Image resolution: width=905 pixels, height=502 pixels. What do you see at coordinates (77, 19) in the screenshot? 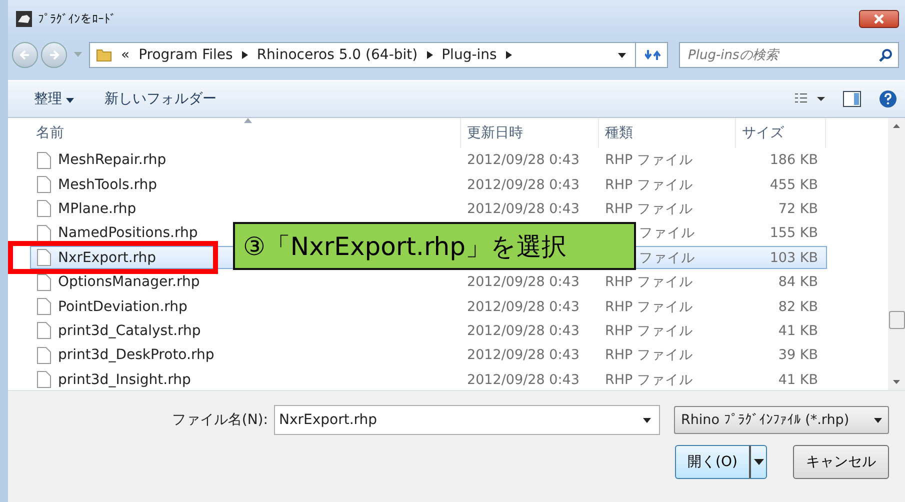
I see `window-title: ﾌﾟﾗｸﾞｲﾝをﾛｰﾄﾞ` at bounding box center [77, 19].